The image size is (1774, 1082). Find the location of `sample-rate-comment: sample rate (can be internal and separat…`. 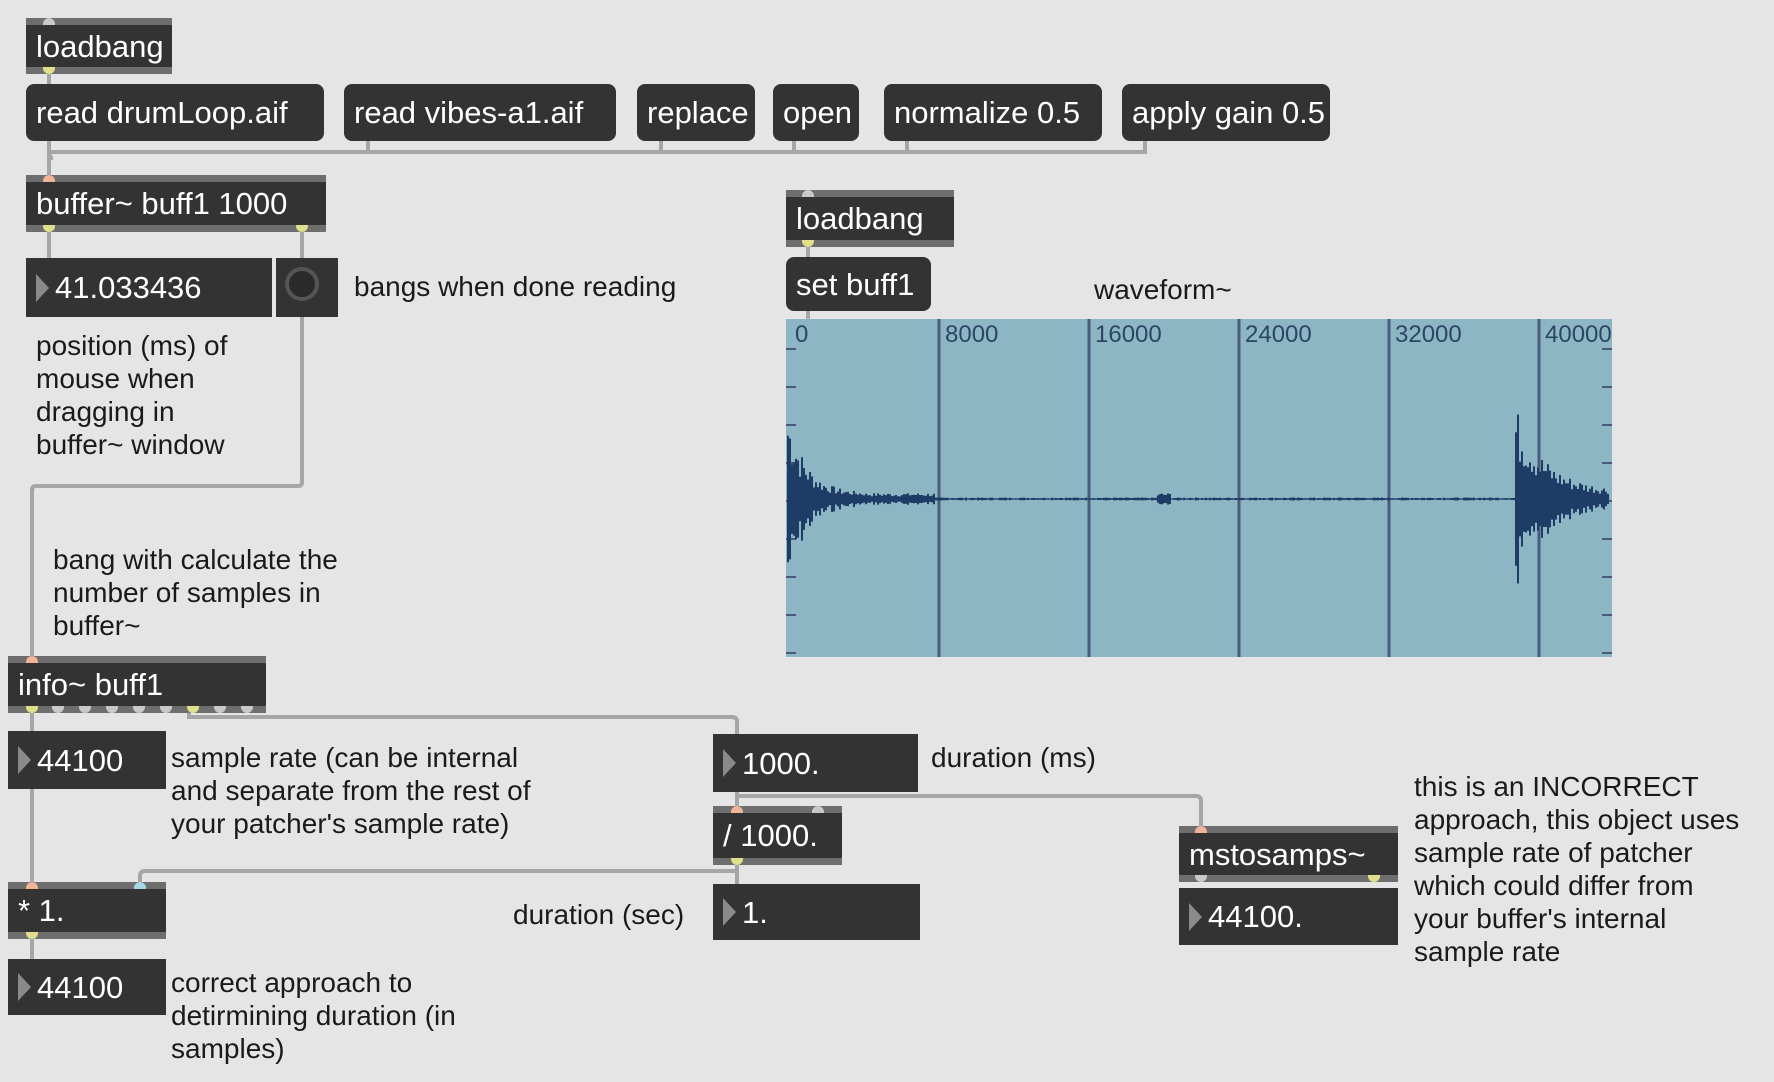

sample-rate-comment: sample rate (can be internal and separat… is located at coordinates (351, 790).